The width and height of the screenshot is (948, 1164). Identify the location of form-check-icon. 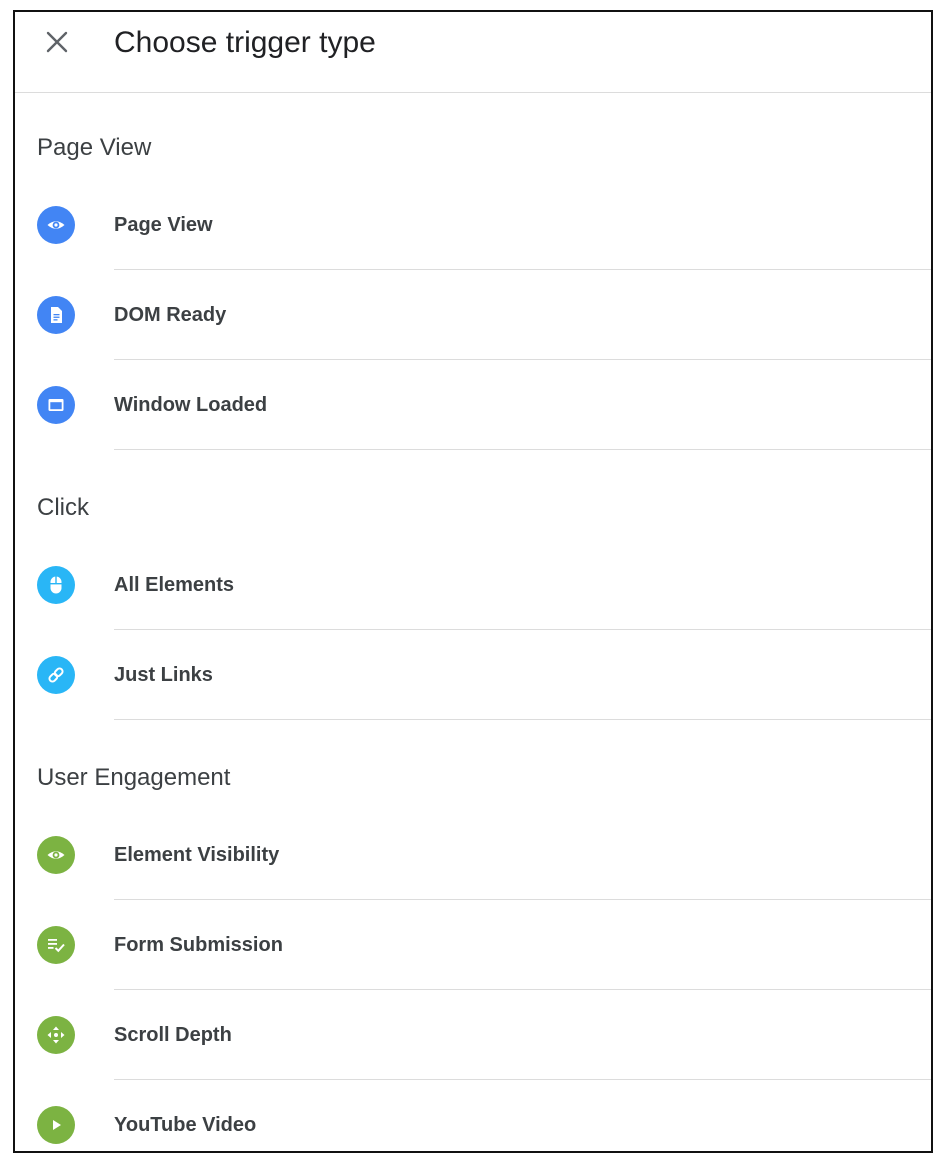
(56, 945).